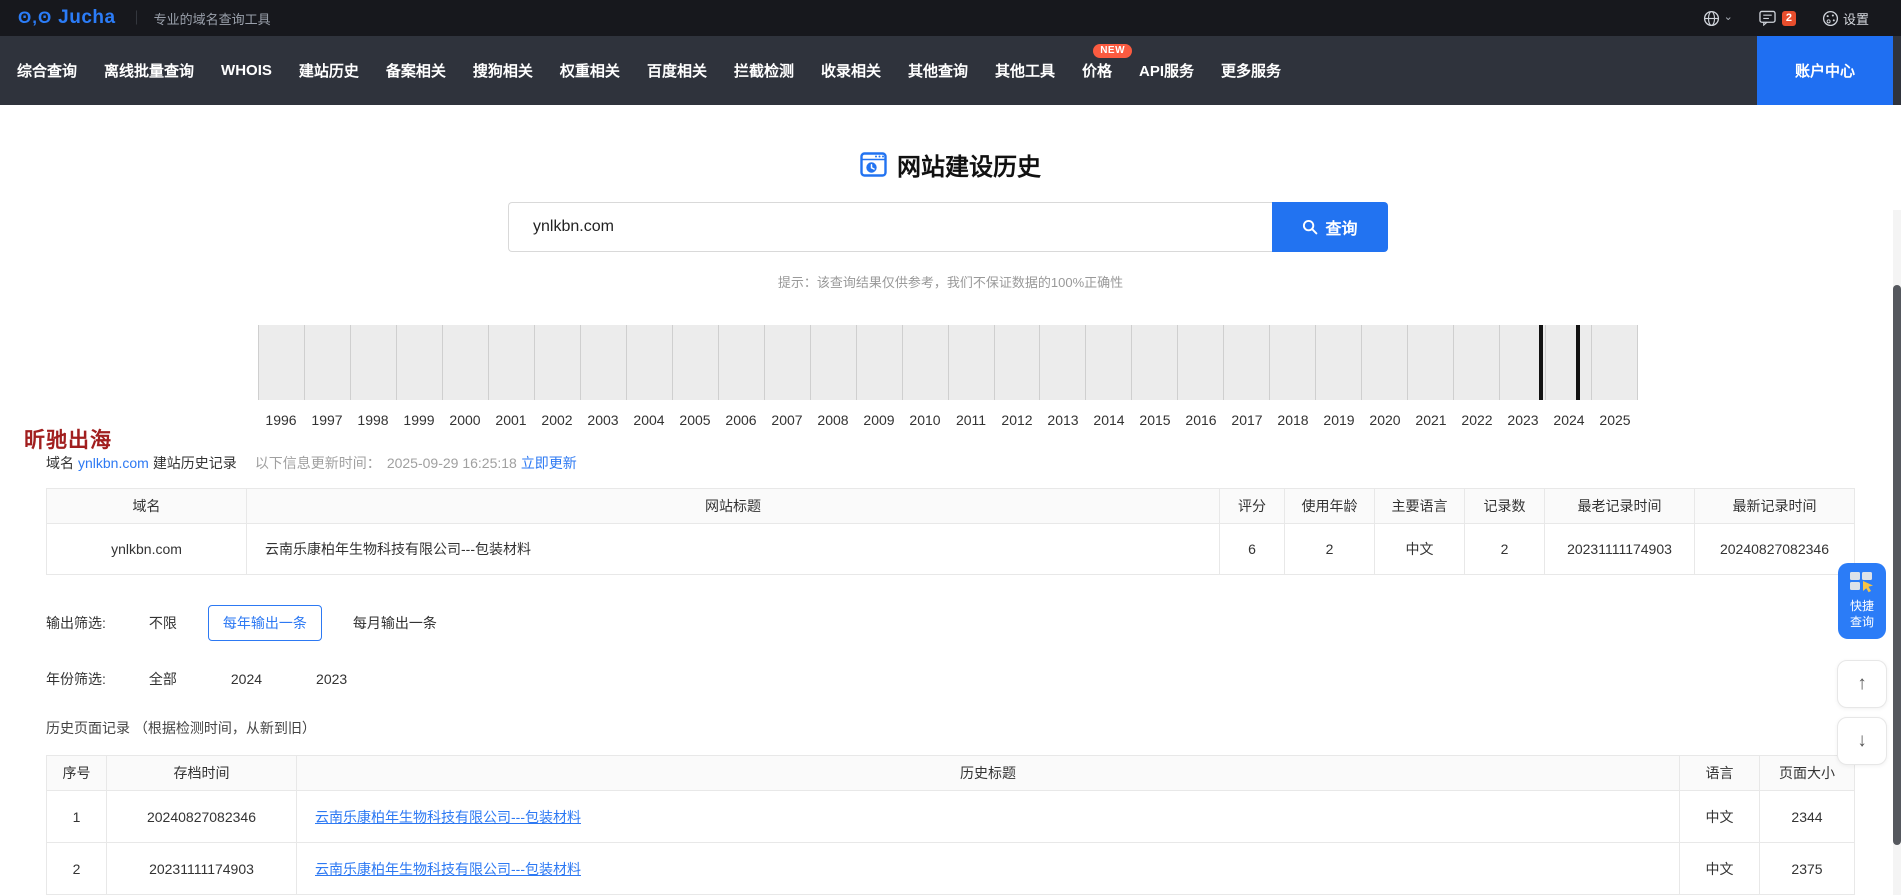  Describe the element at coordinates (1777, 18) in the screenshot. I see `messages-button: 2` at that location.